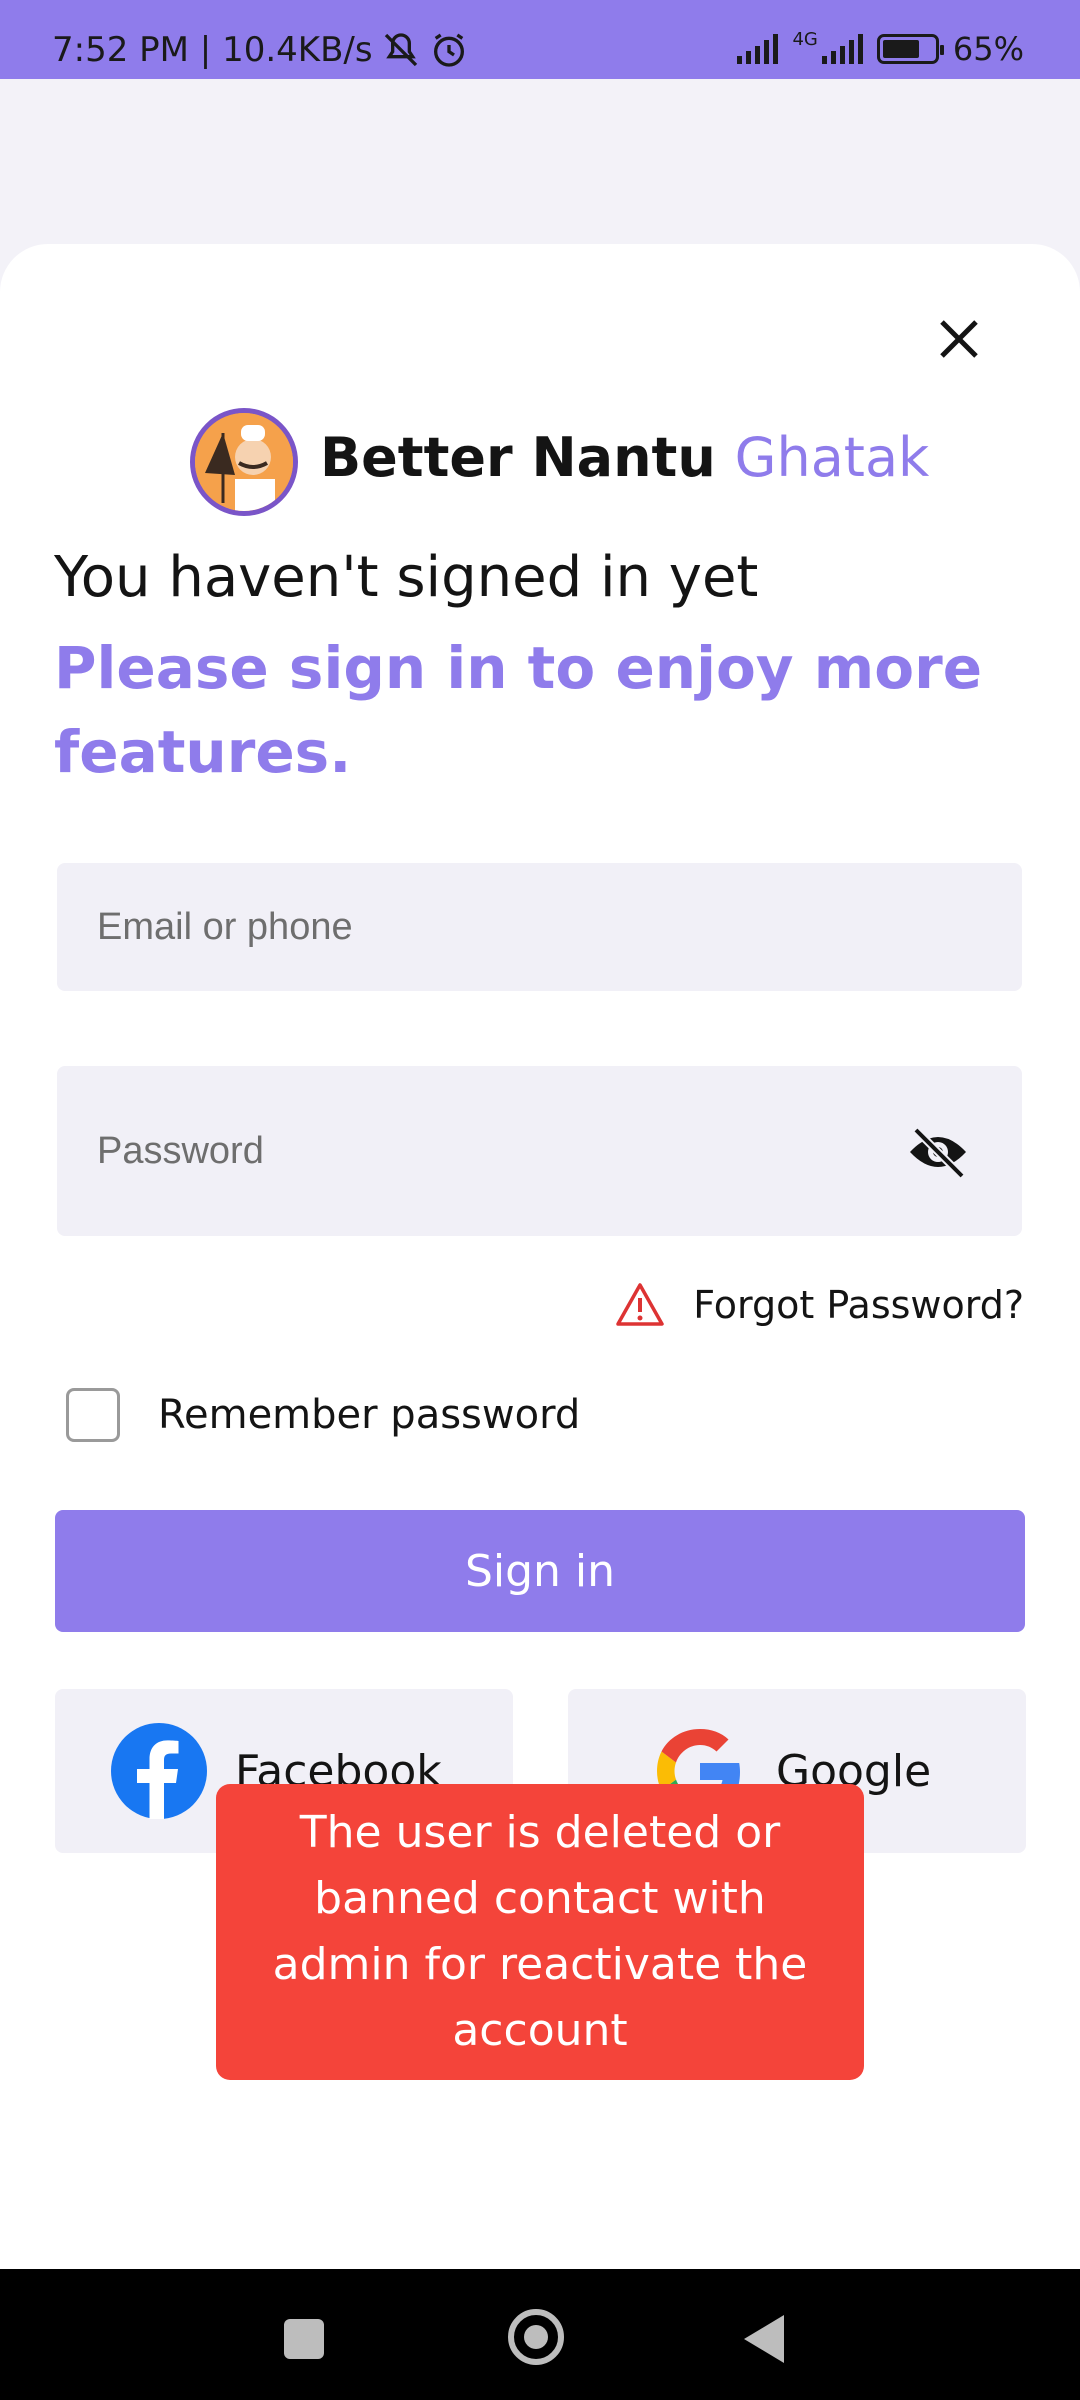 The height and width of the screenshot is (2400, 1080). I want to click on brand-name: Better Nantu Ghatak, so click(624, 457).